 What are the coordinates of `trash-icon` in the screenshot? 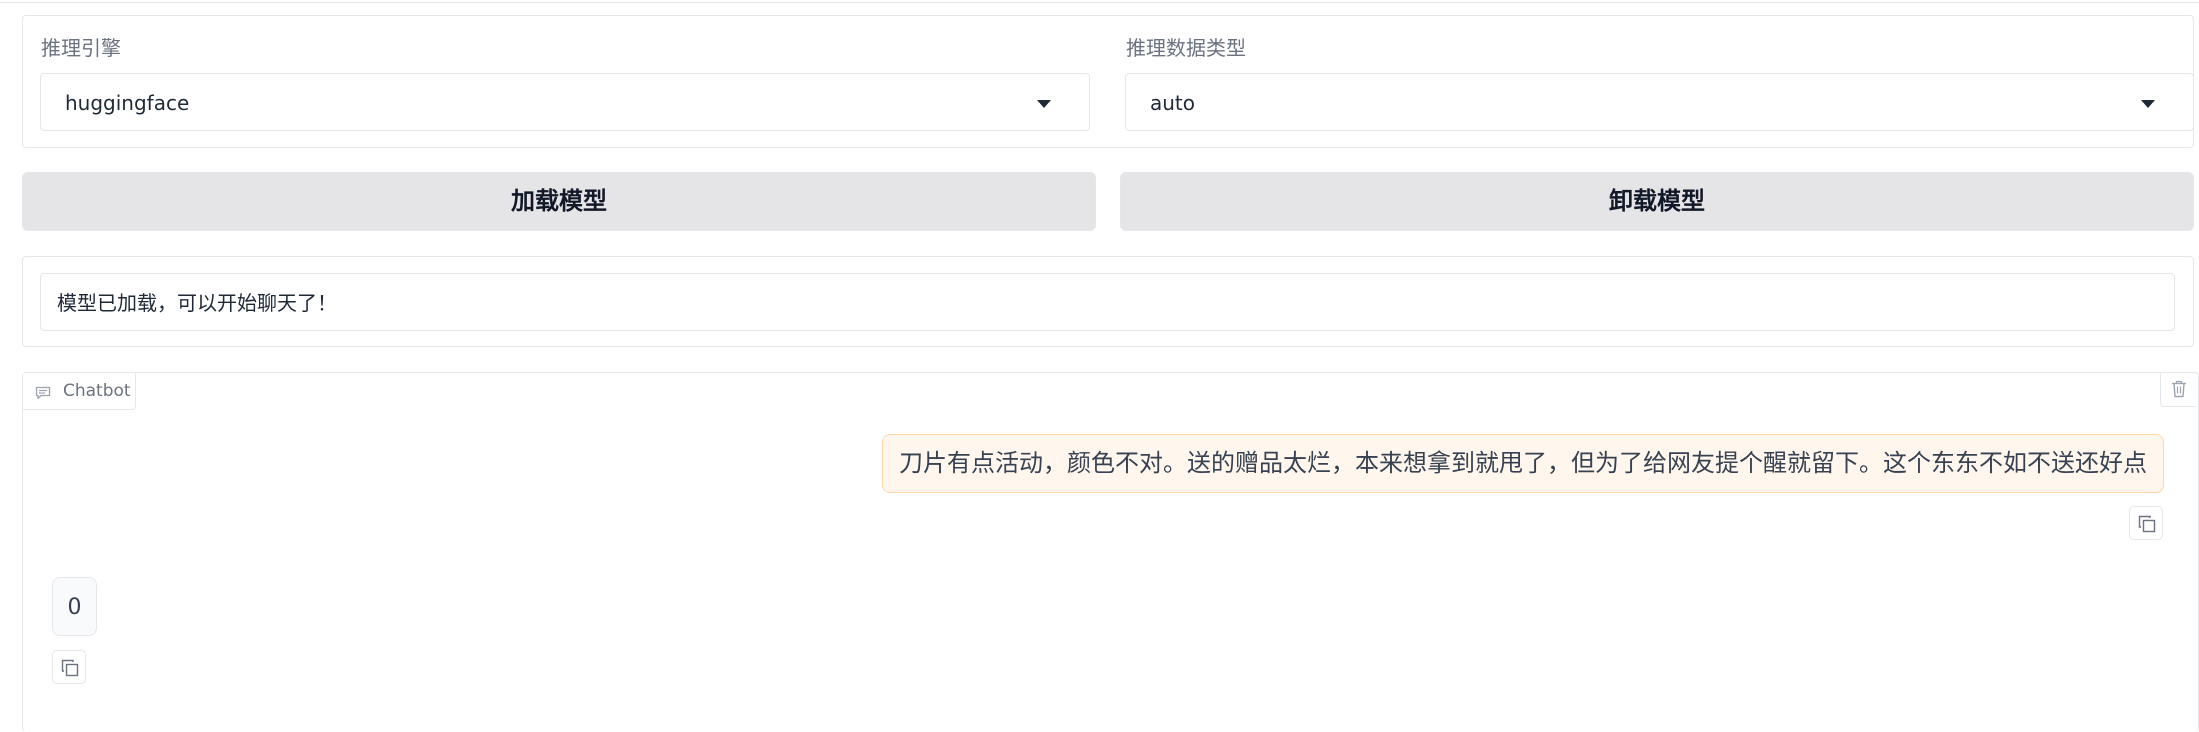 It's located at (2179, 389).